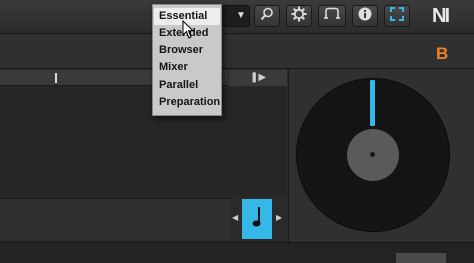  I want to click on music-note-icon, so click(257, 219).